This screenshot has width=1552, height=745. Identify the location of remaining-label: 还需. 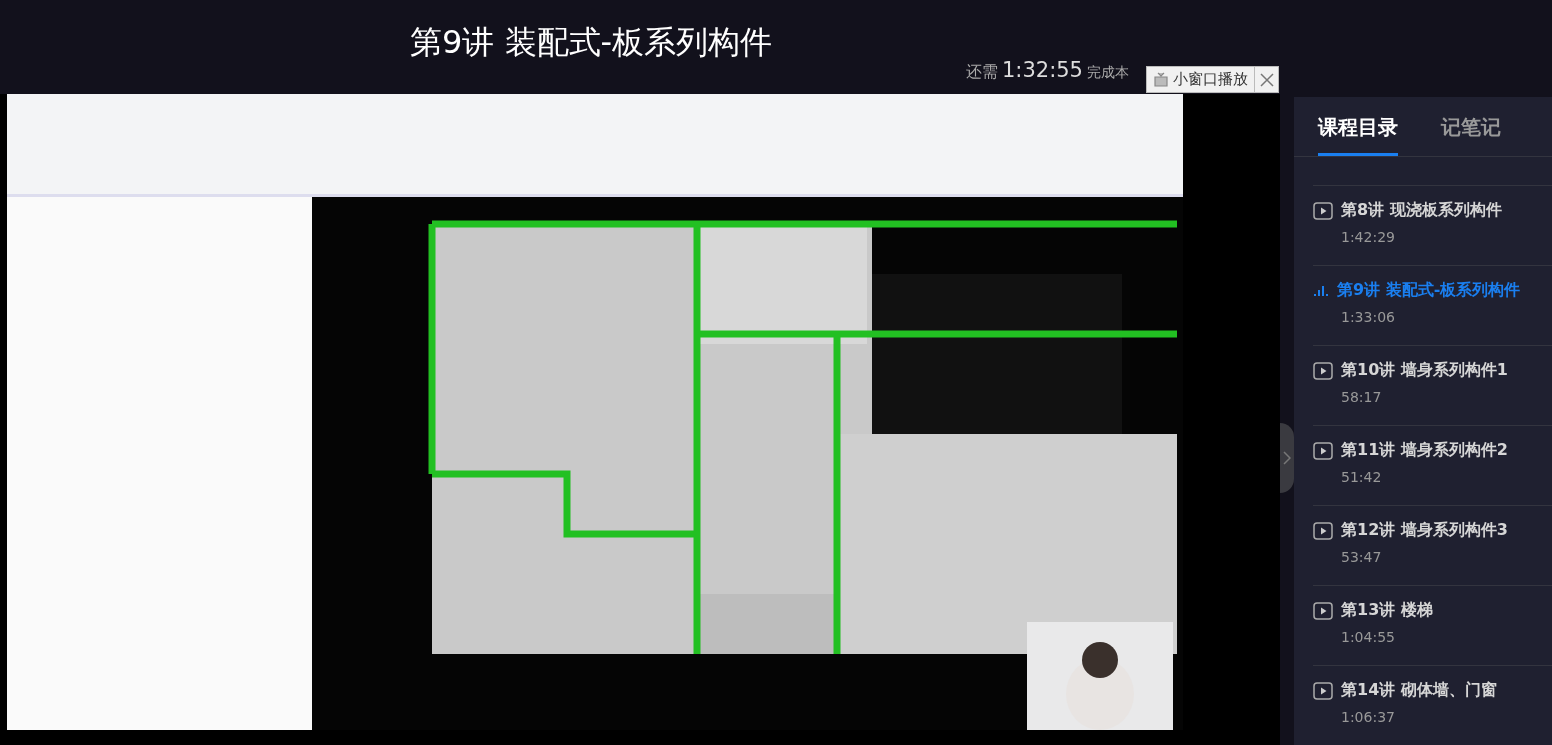
(982, 72).